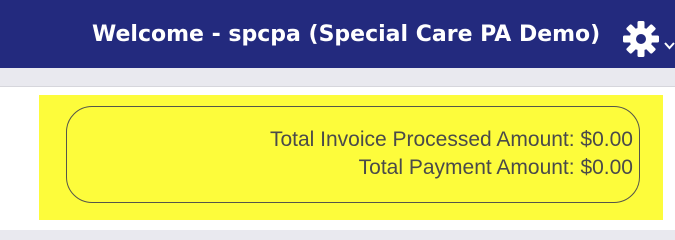  I want to click on welcome-text: Welcome - spcpa (Special Care PA Demo), so click(346, 34).